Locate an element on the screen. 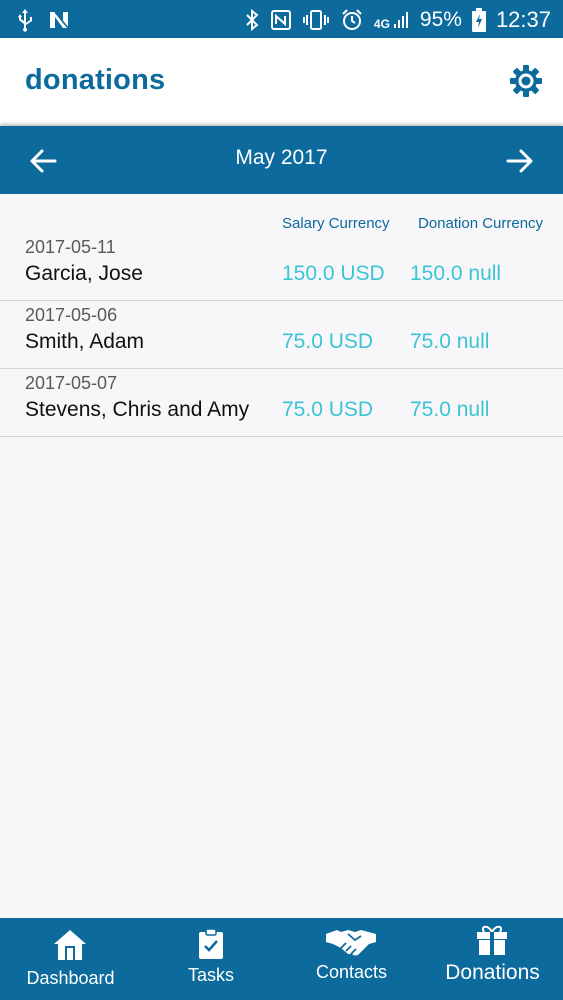  nav-label: Donations is located at coordinates (492, 972).